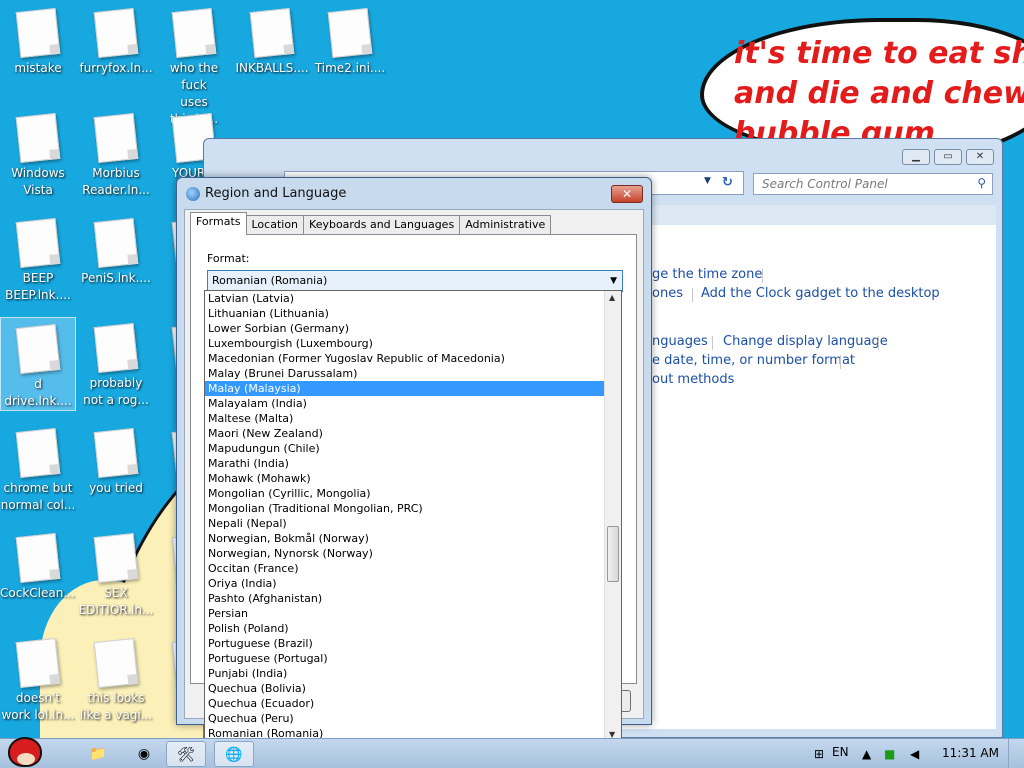  Describe the element at coordinates (405, 403) in the screenshot. I see `format-option: Malayalam (India)` at that location.